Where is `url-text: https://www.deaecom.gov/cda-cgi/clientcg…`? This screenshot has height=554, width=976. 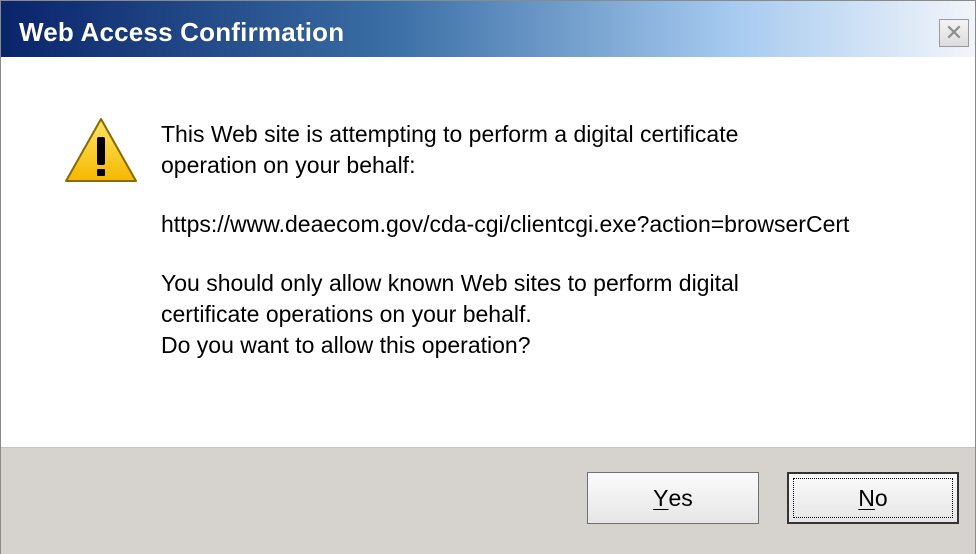 url-text: https://www.deaecom.gov/cda-cgi/clientcg… is located at coordinates (505, 224).